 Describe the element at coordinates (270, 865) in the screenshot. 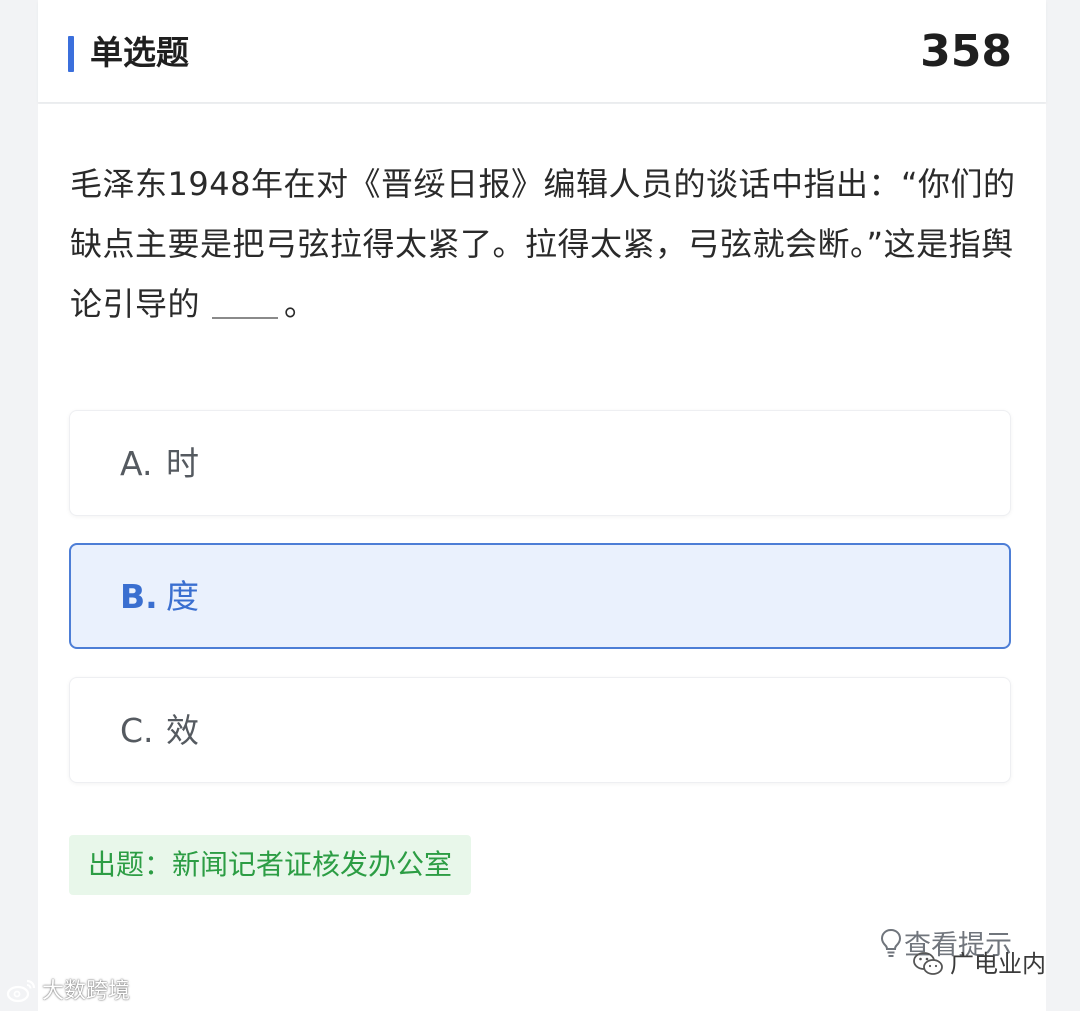

I see `question-source-badge: 出题：新闻记者证核发办公室` at that location.